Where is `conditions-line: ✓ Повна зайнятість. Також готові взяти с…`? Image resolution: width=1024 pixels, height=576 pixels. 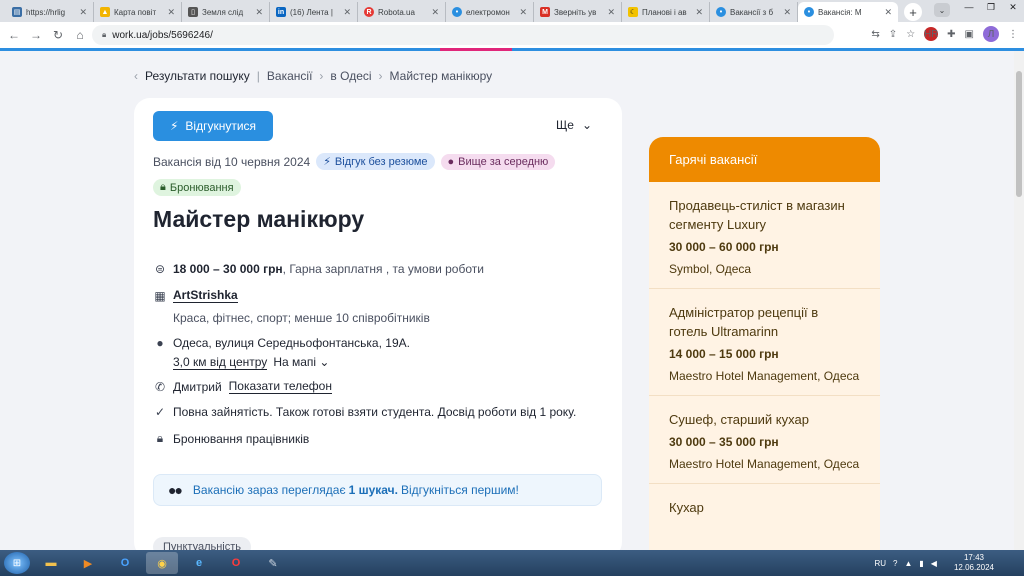
conditions-line: ✓ Повна зайнятість. Також готові взяти с… is located at coordinates (364, 412).